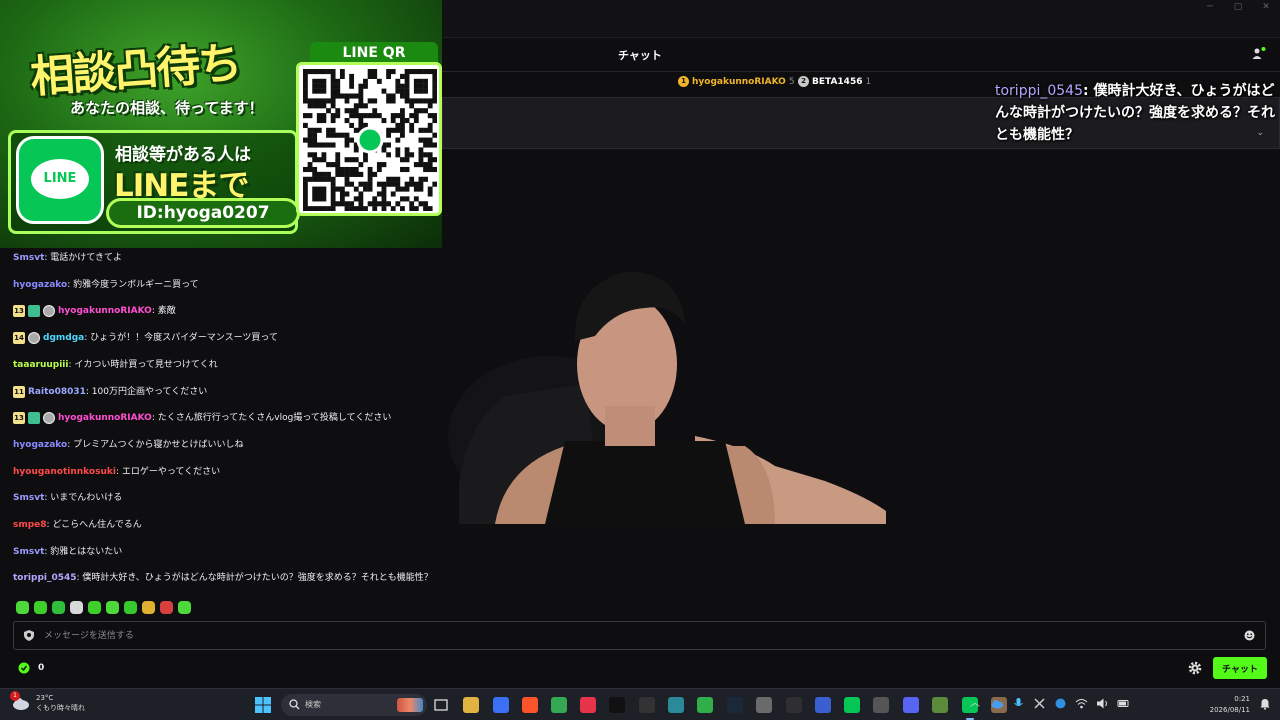 This screenshot has height=720, width=1280. Describe the element at coordinates (834, 81) in the screenshot. I see `leaderboard-entry: 2 BETA1456 1` at that location.